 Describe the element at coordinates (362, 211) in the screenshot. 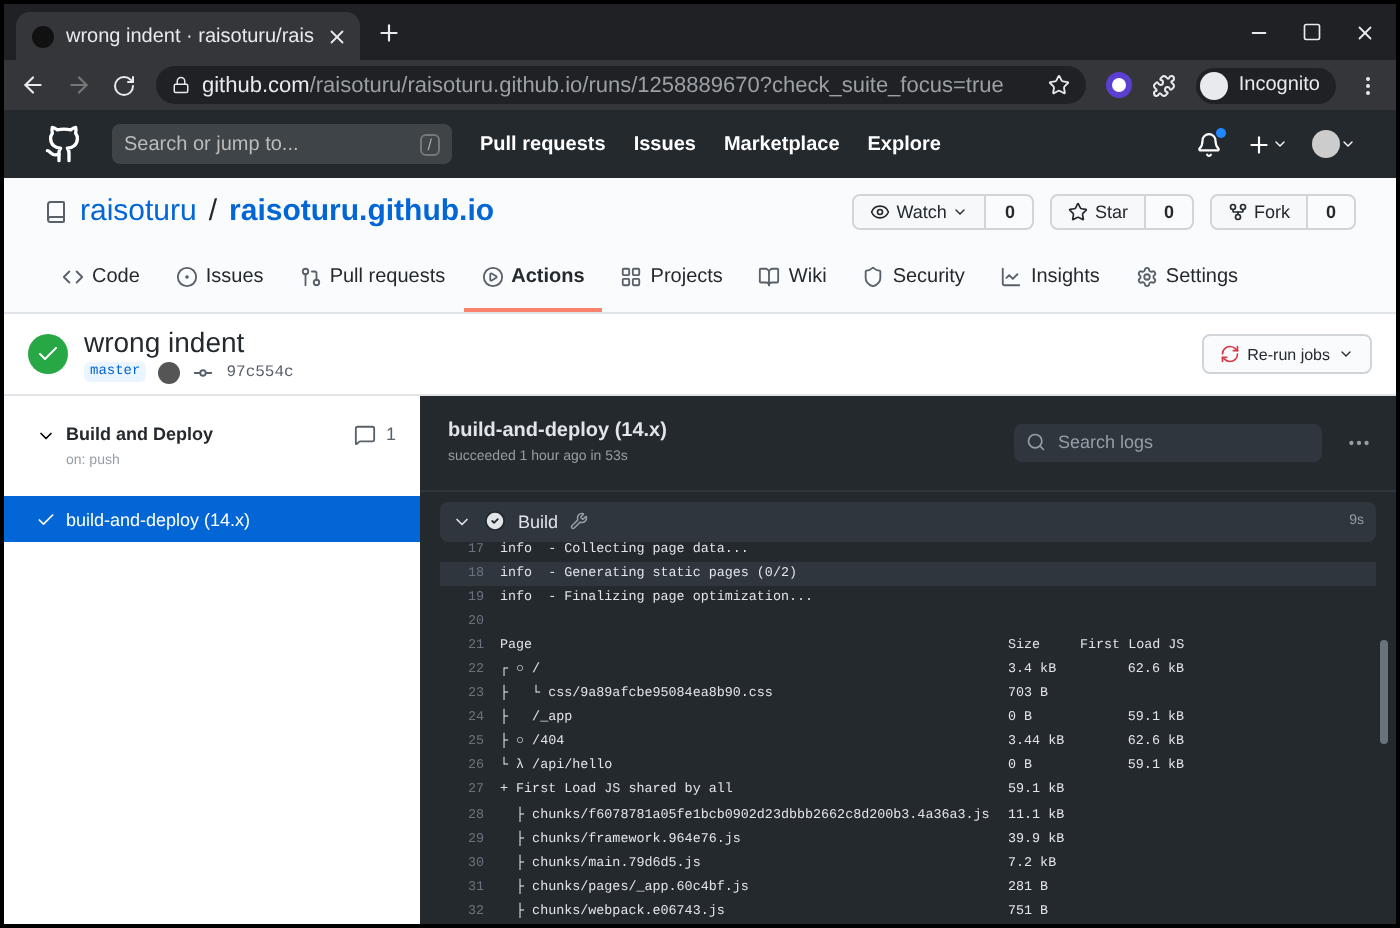

I see `repo-link: raisoturu.github.io` at that location.